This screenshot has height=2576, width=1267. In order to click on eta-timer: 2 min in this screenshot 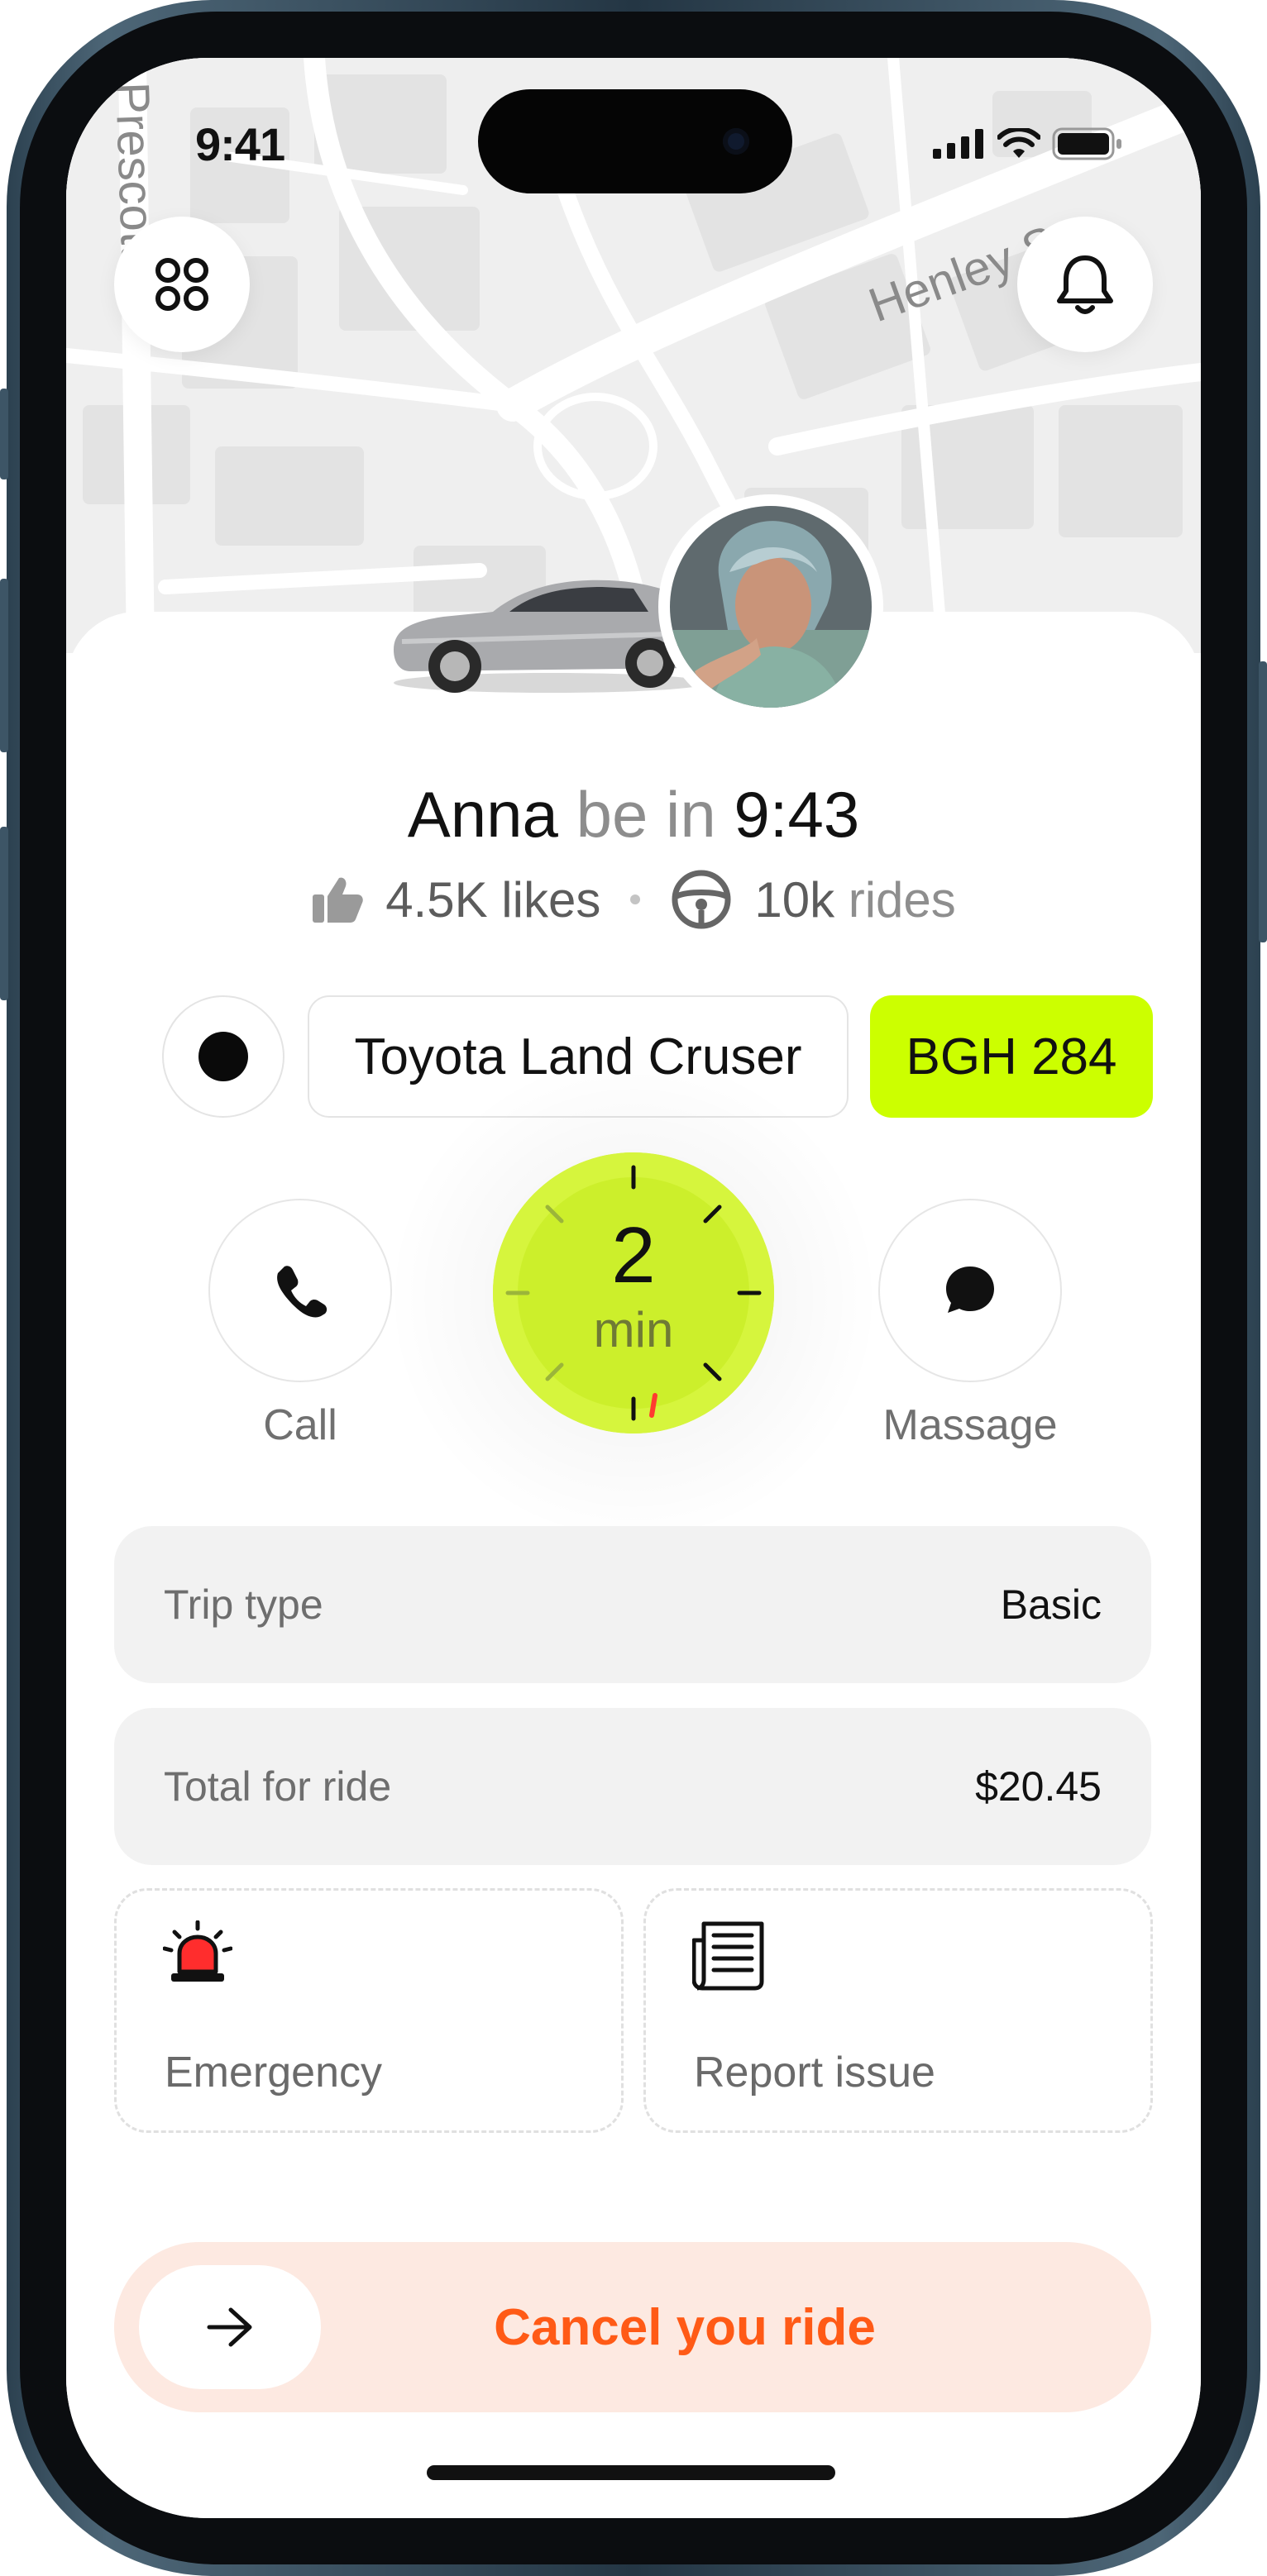, I will do `click(633, 1292)`.